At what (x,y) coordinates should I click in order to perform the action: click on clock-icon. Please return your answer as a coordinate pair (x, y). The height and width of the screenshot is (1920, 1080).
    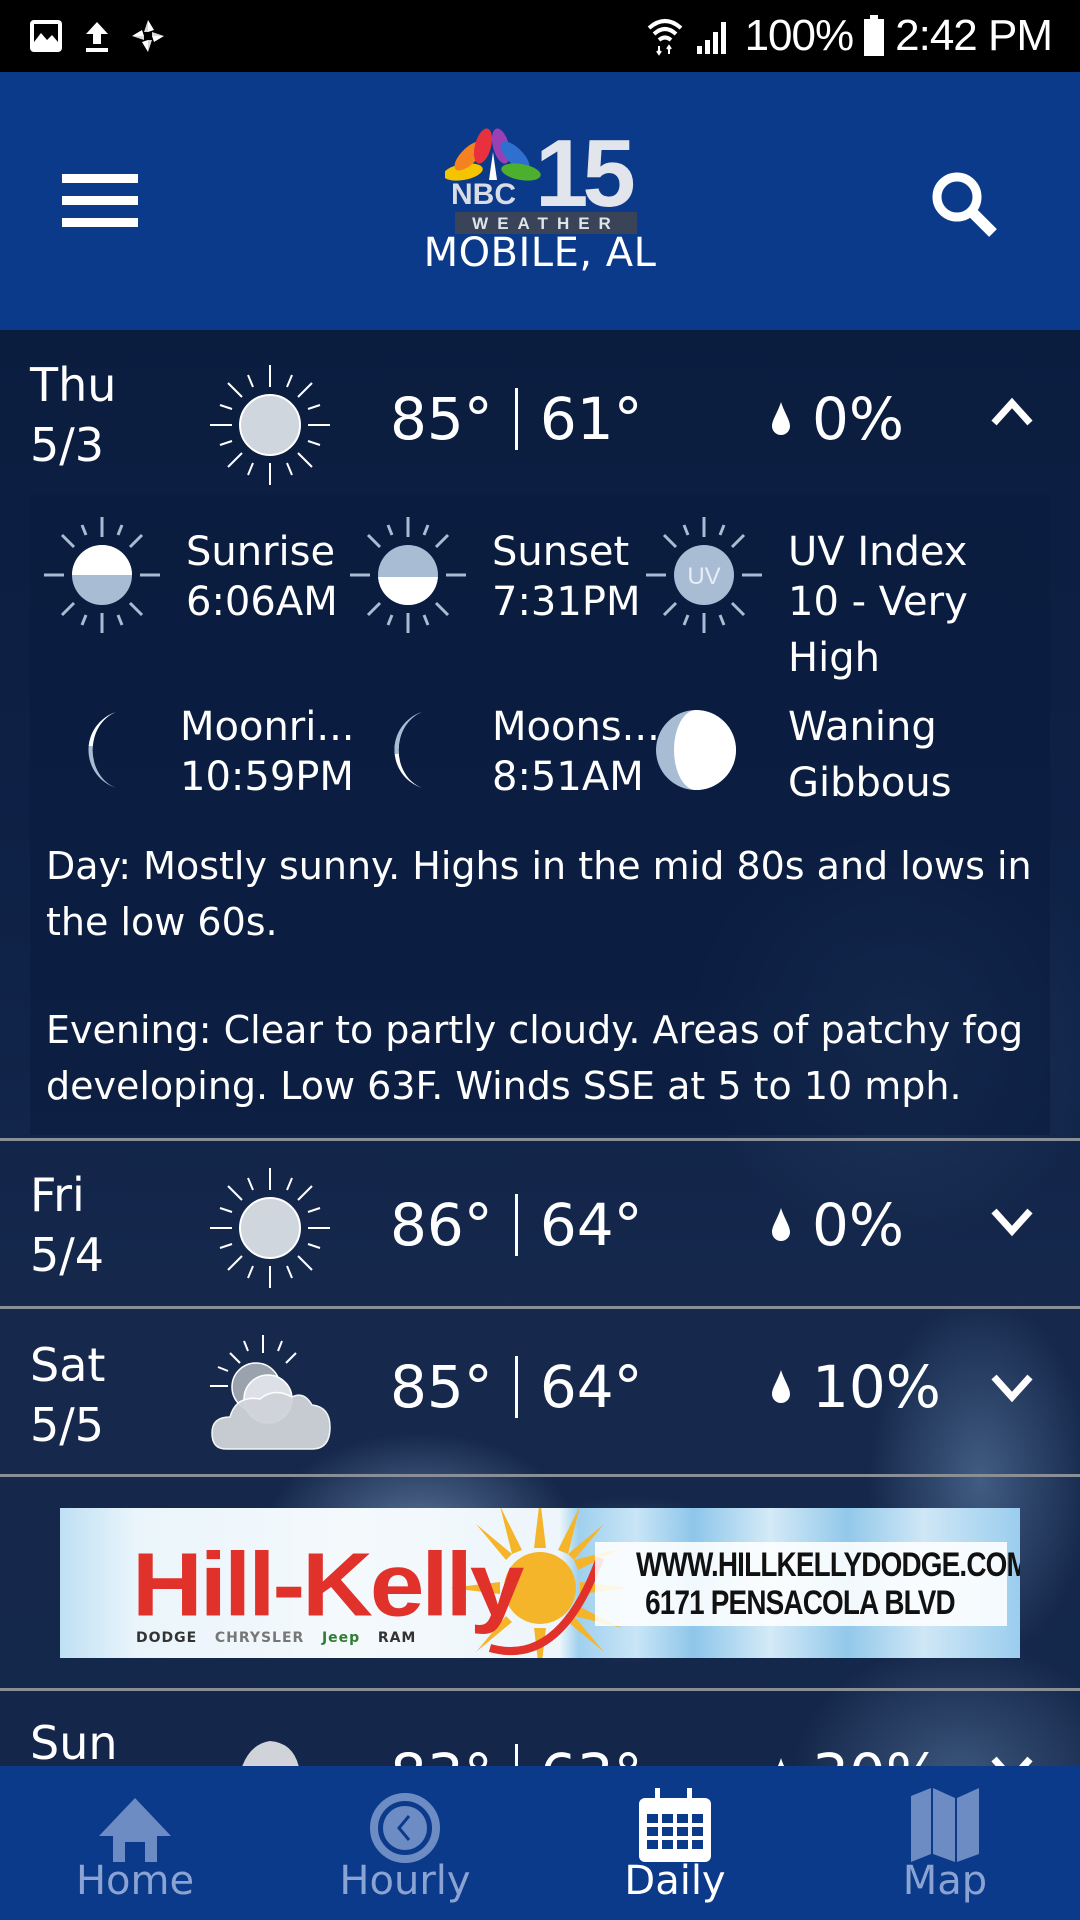
    Looking at the image, I should click on (405, 1828).